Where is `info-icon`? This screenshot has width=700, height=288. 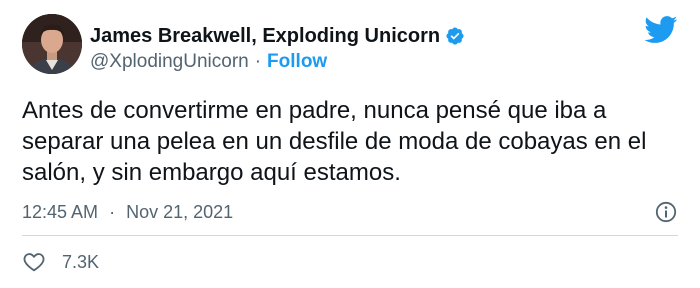
info-icon is located at coordinates (666, 212).